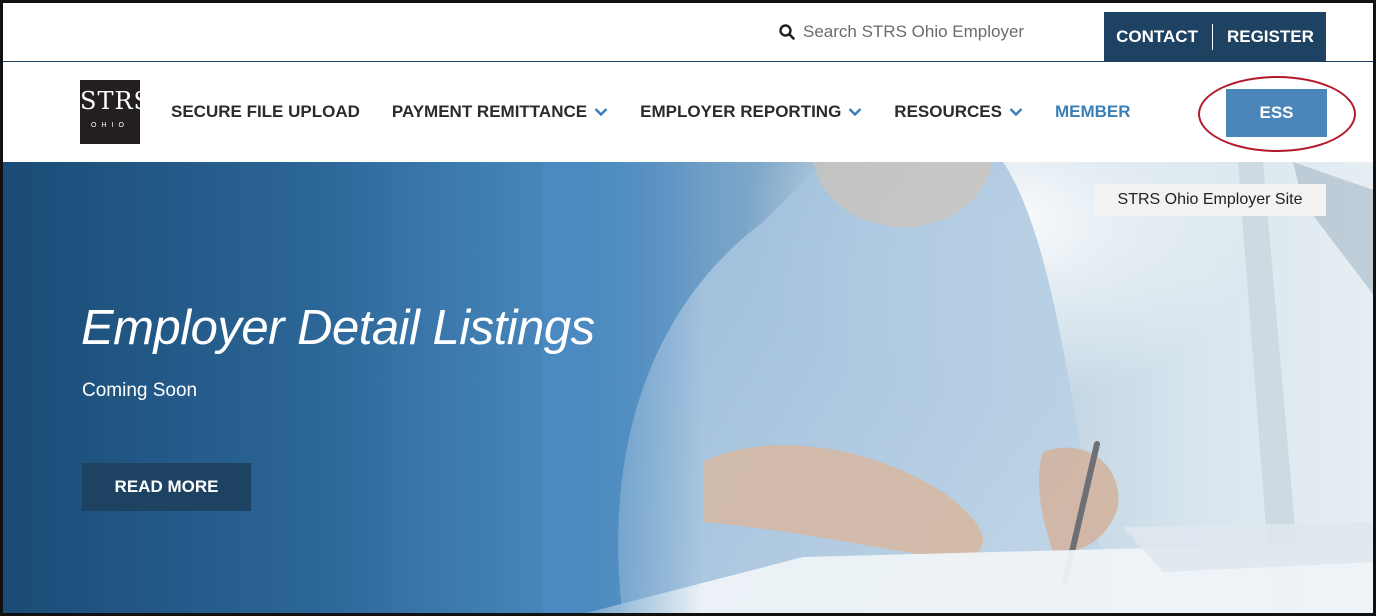  Describe the element at coordinates (110, 125) in the screenshot. I see `logo-subtext: OHIO` at that location.